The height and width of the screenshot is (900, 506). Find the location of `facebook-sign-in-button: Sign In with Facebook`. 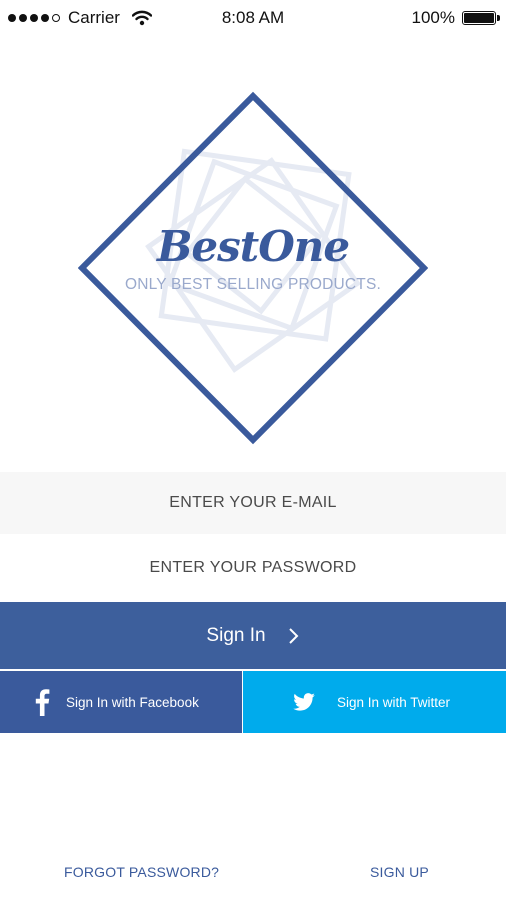

facebook-sign-in-button: Sign In with Facebook is located at coordinates (121, 702).